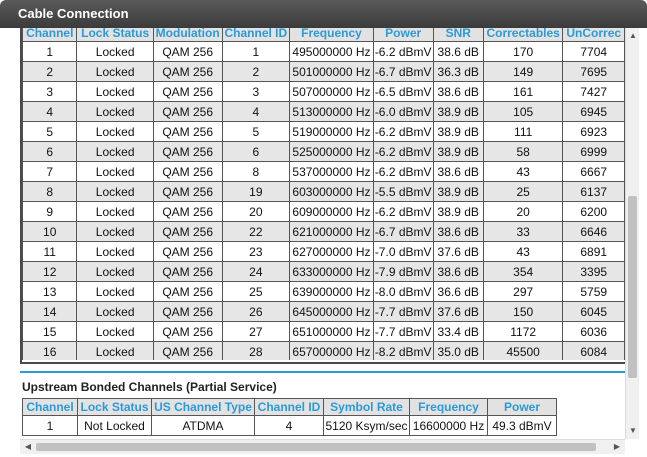 The image size is (647, 457). What do you see at coordinates (331, 35) in the screenshot?
I see `downstream-column-header: Frequency` at bounding box center [331, 35].